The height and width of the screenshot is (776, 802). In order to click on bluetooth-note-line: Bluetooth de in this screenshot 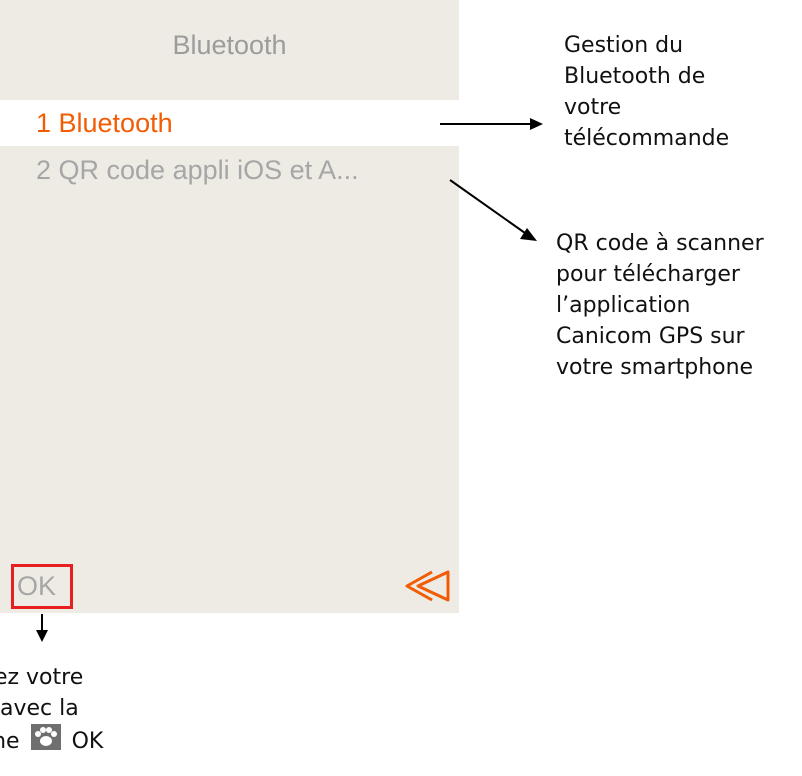, I will do `click(635, 76)`.